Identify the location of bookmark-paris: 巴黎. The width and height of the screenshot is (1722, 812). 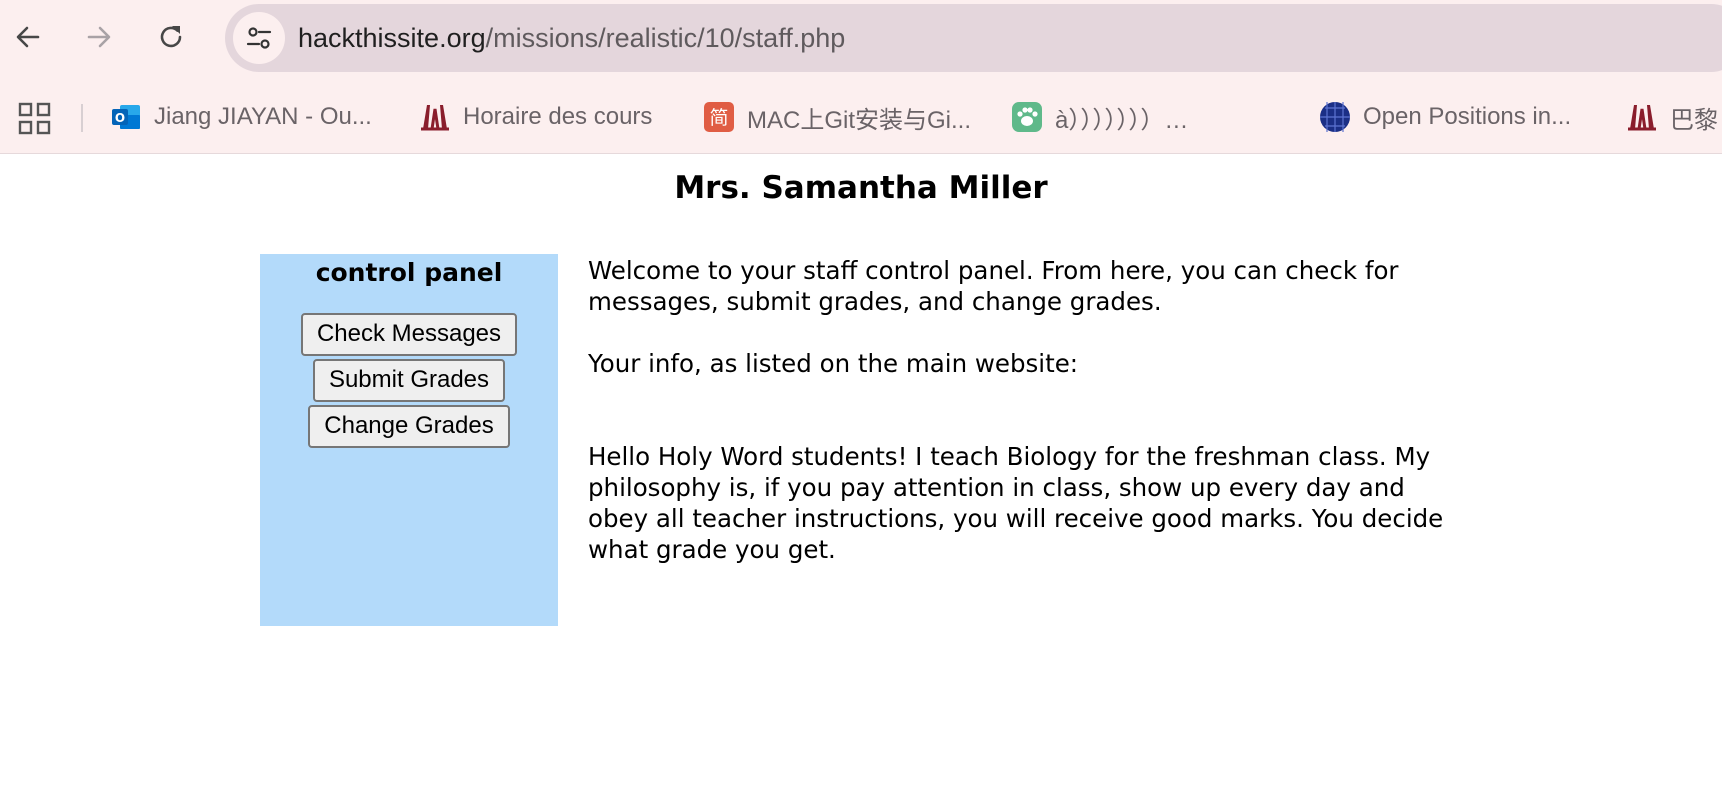
(1672, 117).